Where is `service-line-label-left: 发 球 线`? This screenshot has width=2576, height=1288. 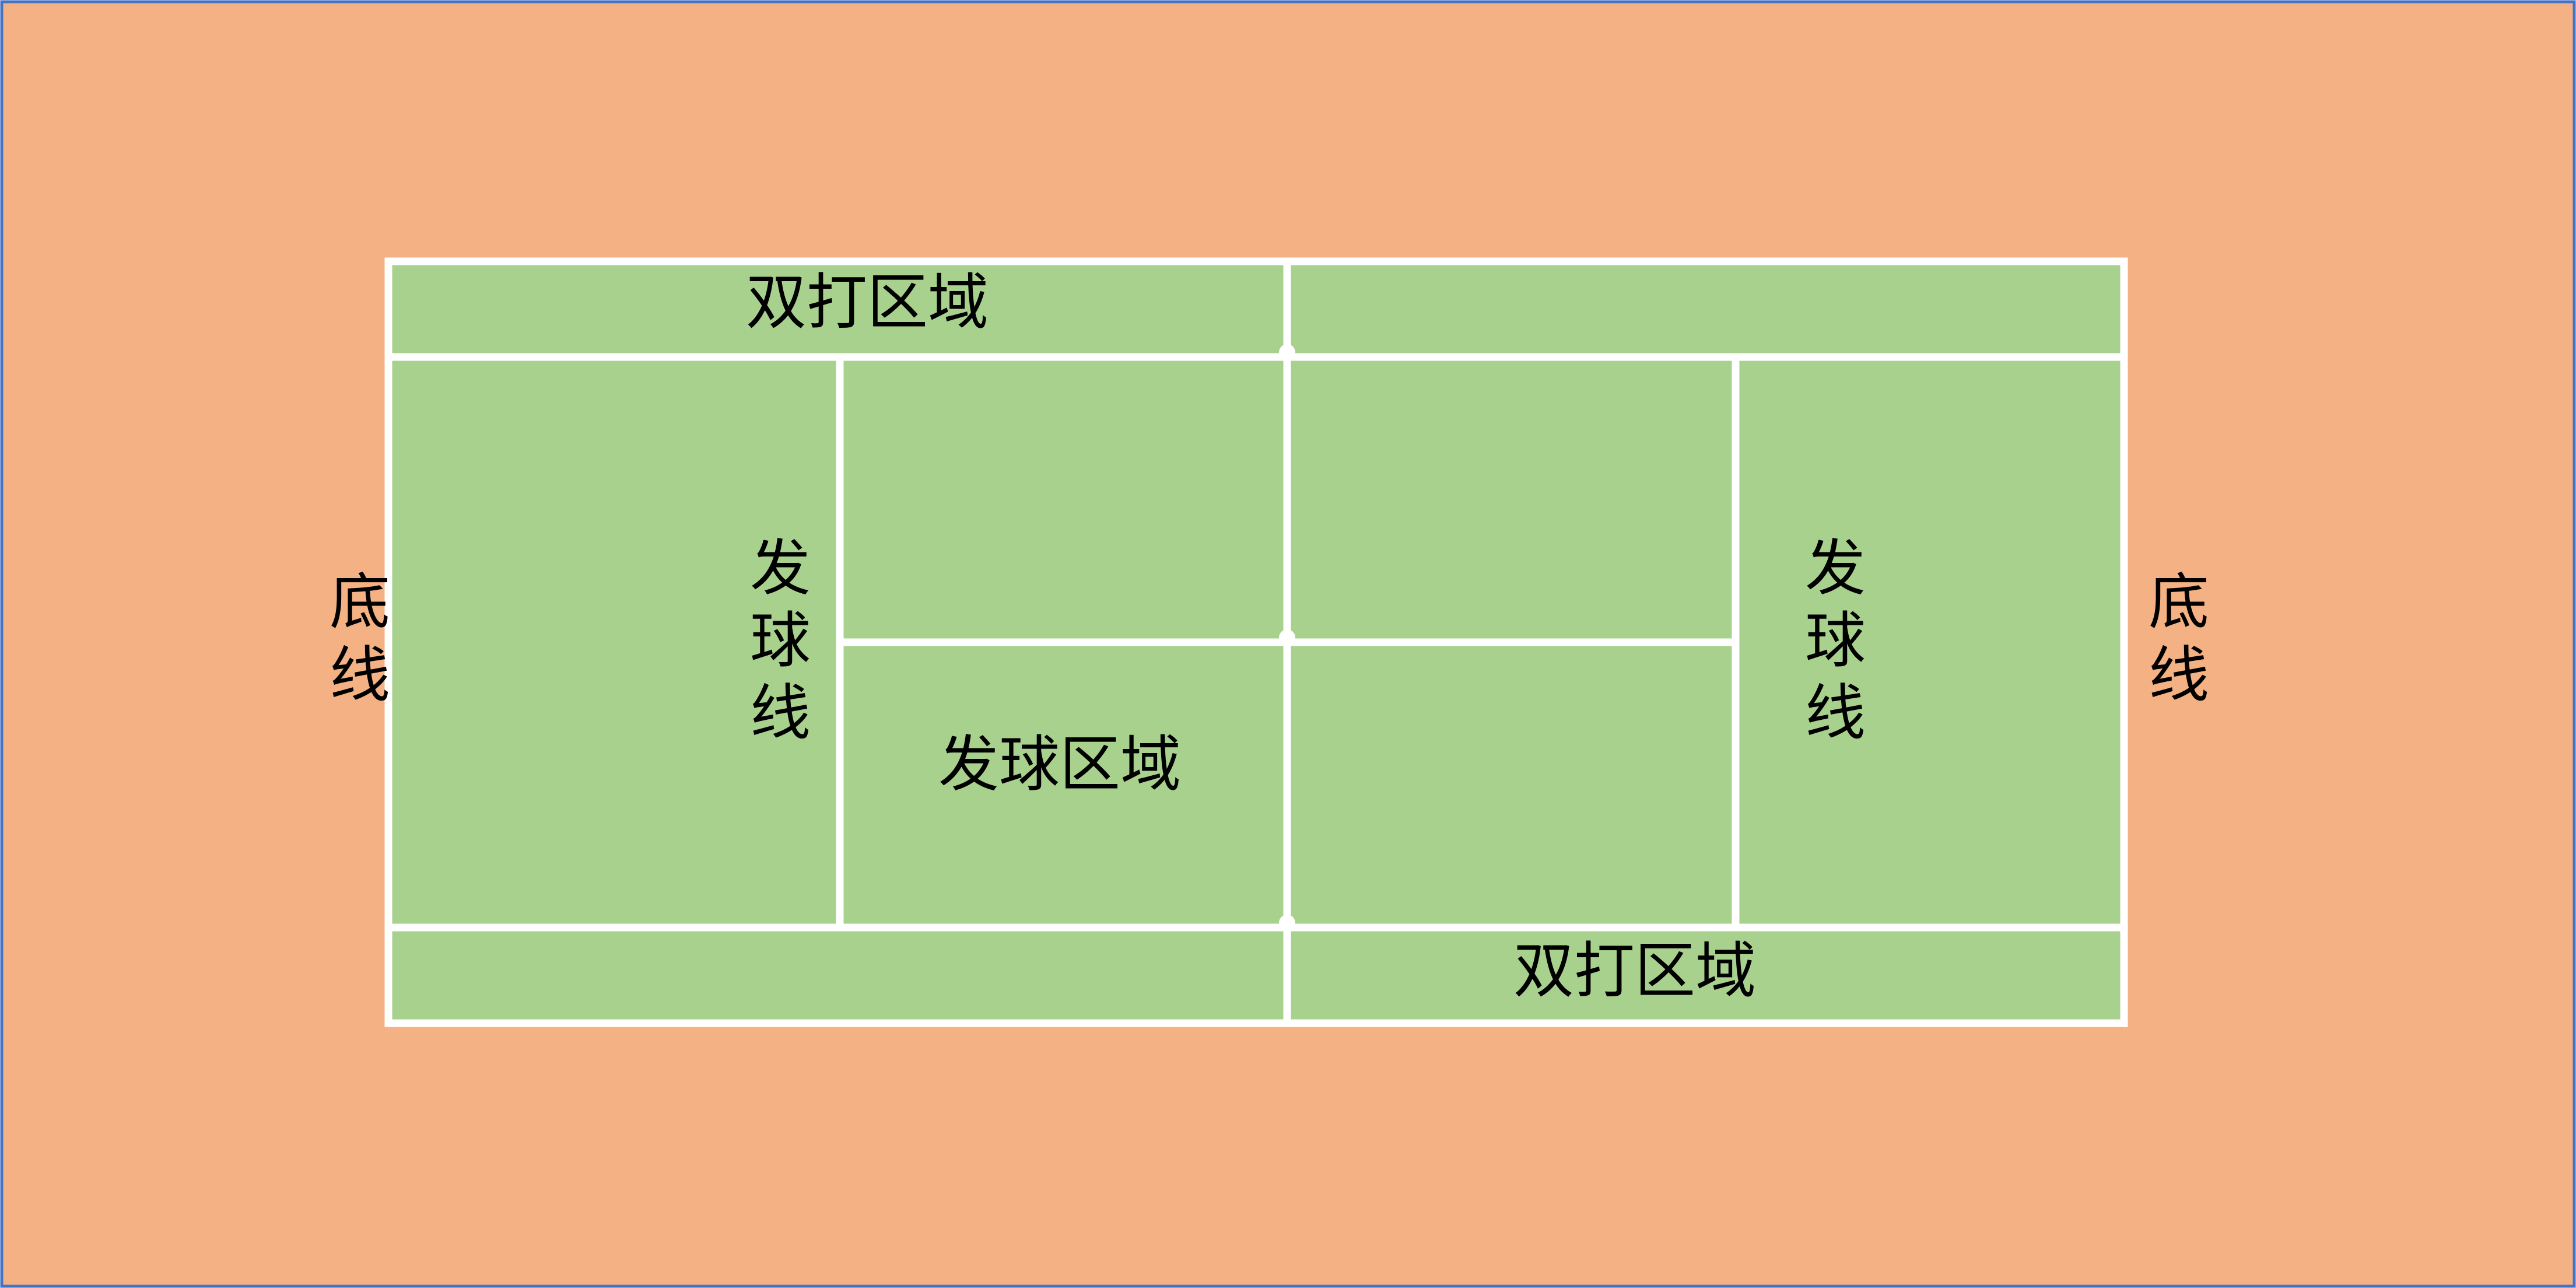 service-line-label-left: 发 球 线 is located at coordinates (780, 640).